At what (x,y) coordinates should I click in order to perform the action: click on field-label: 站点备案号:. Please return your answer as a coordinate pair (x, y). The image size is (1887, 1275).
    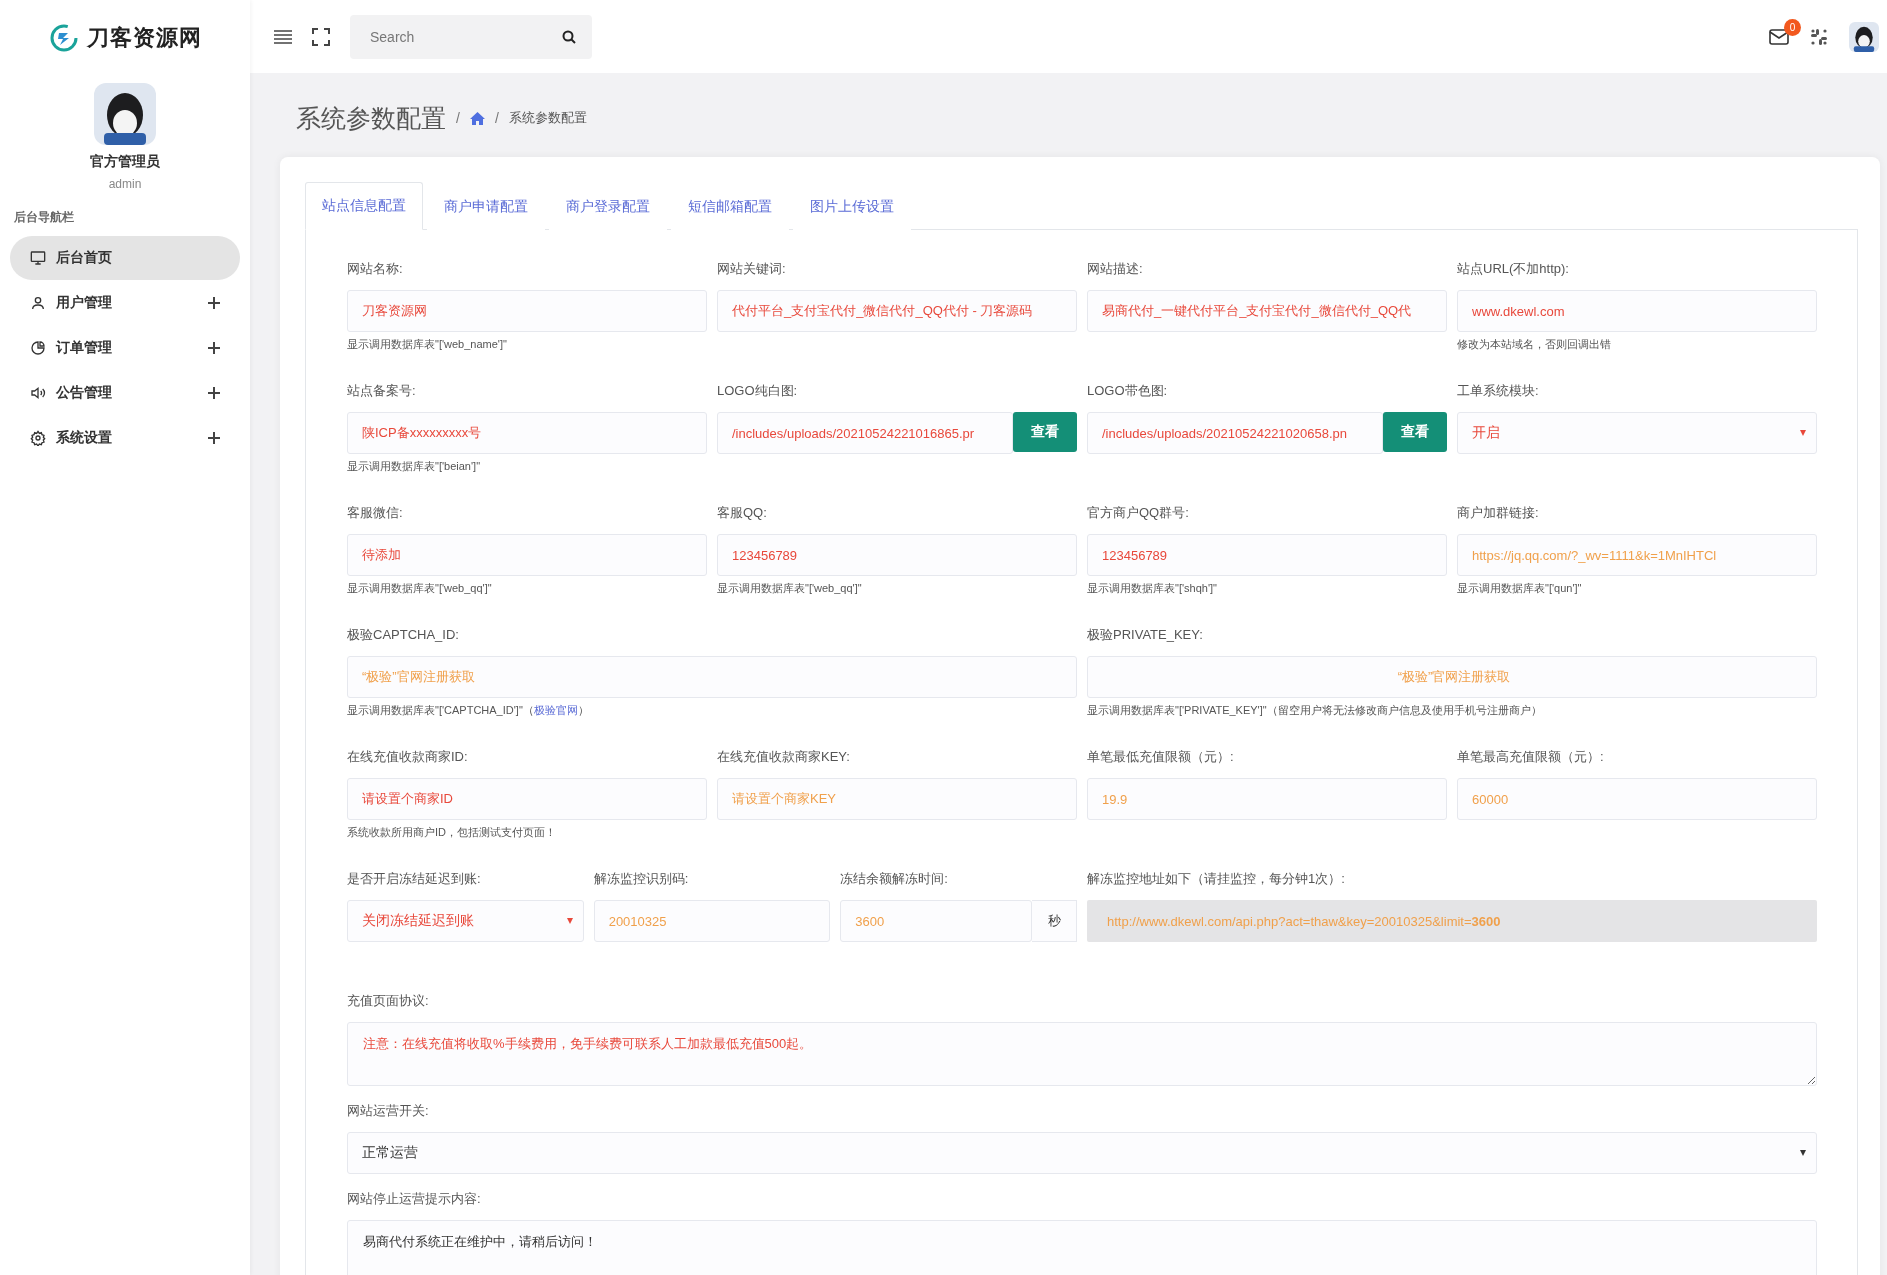
    Looking at the image, I should click on (382, 391).